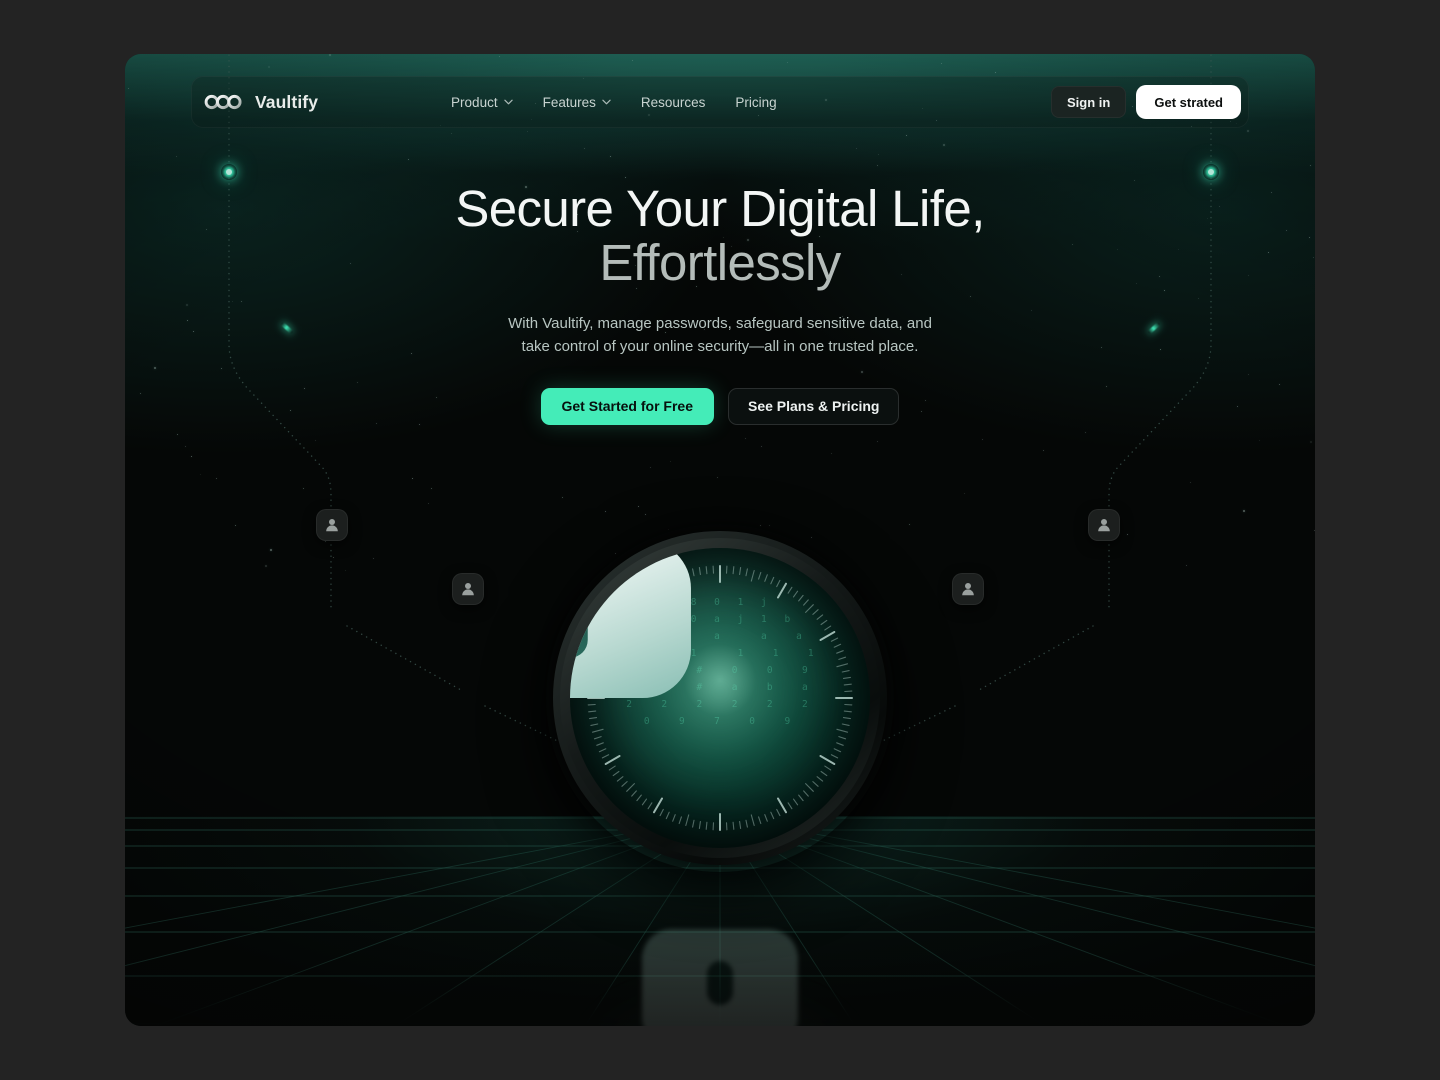 Image resolution: width=1440 pixels, height=1080 pixels. I want to click on nav-item-product-label: Product, so click(474, 102).